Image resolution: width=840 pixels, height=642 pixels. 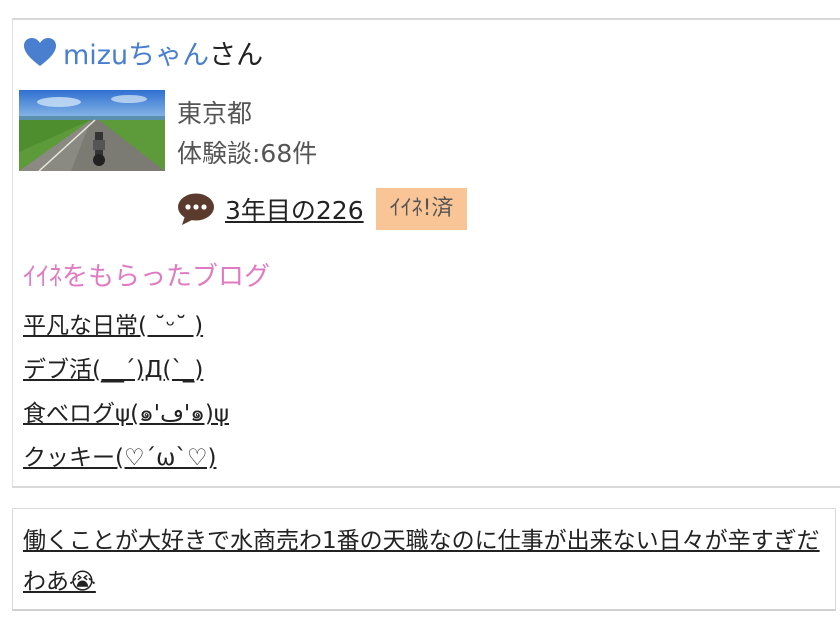 I want to click on list-item: 食べログψ(๑'ڡ'๑)ψ, so click(x=126, y=416).